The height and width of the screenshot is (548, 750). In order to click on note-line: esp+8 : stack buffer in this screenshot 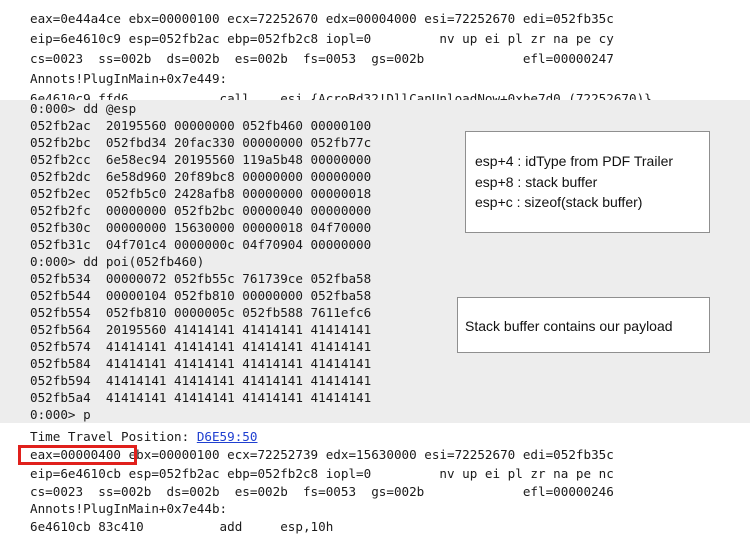, I will do `click(536, 181)`.